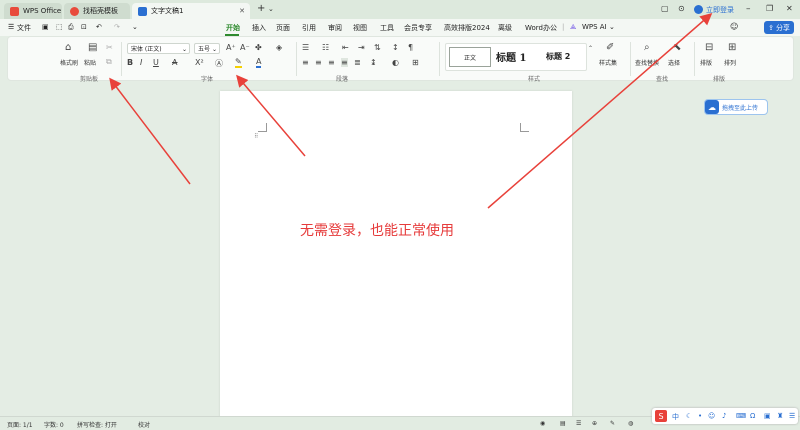 The height and width of the screenshot is (430, 800). What do you see at coordinates (630, 423) in the screenshot?
I see `globe-icon: ◍` at bounding box center [630, 423].